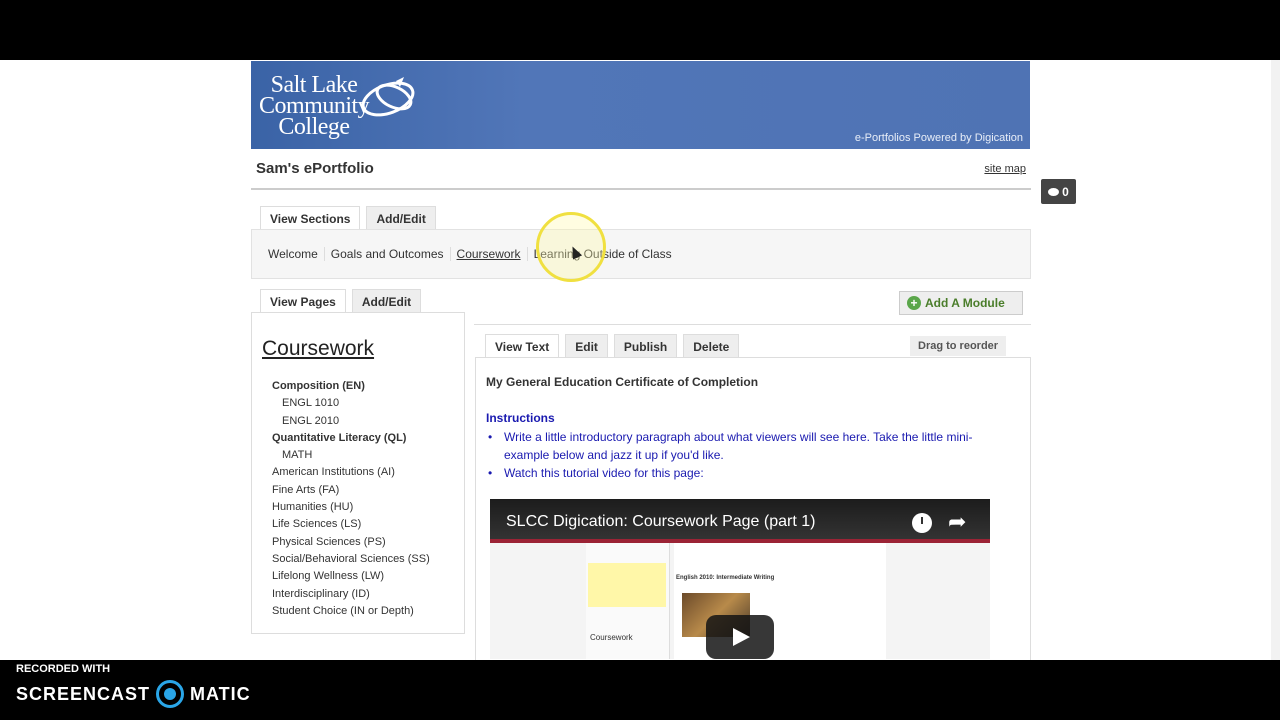  I want to click on watch-later-icon, so click(922, 523).